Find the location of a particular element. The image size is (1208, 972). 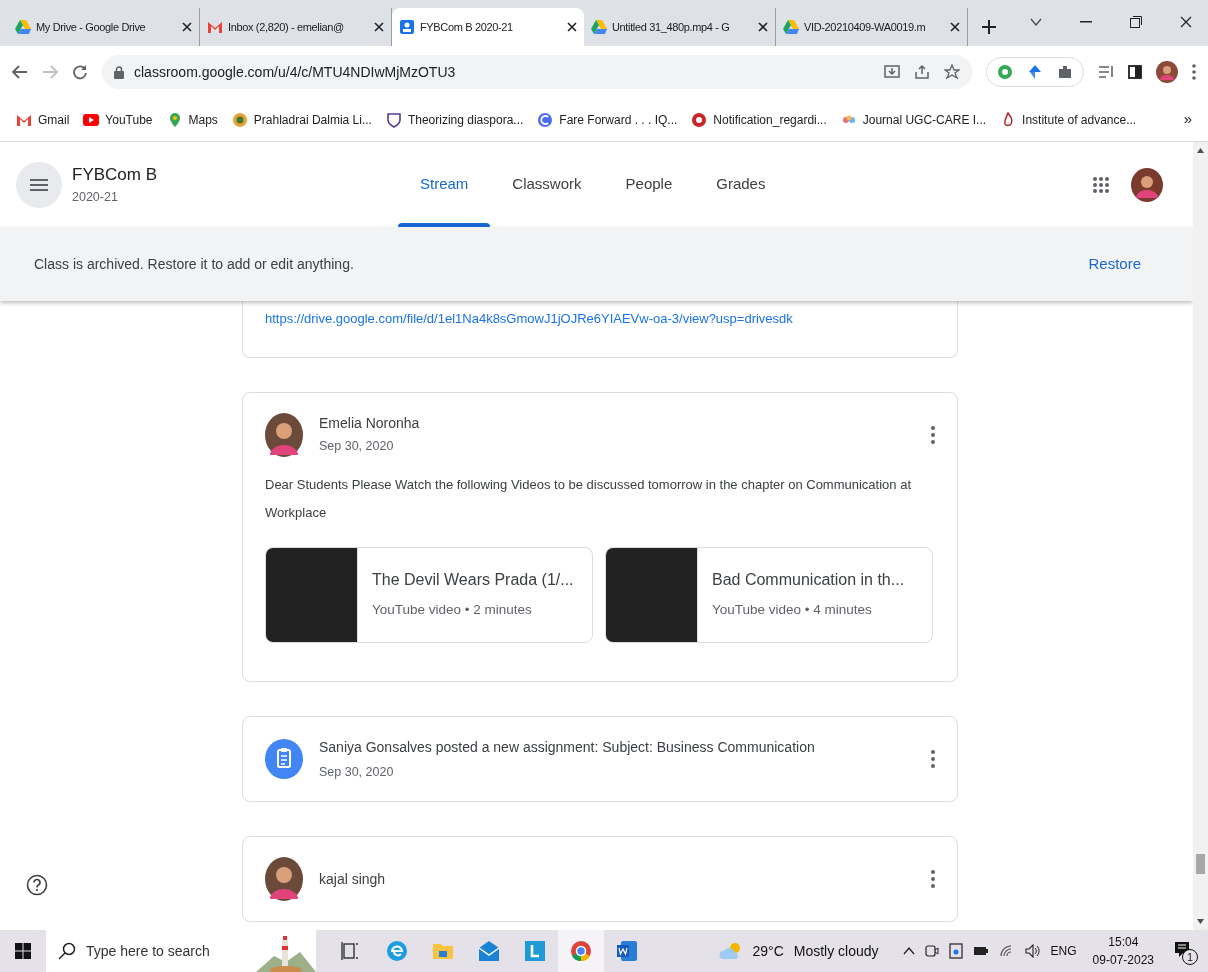

battery-icon is located at coordinates (980, 951).